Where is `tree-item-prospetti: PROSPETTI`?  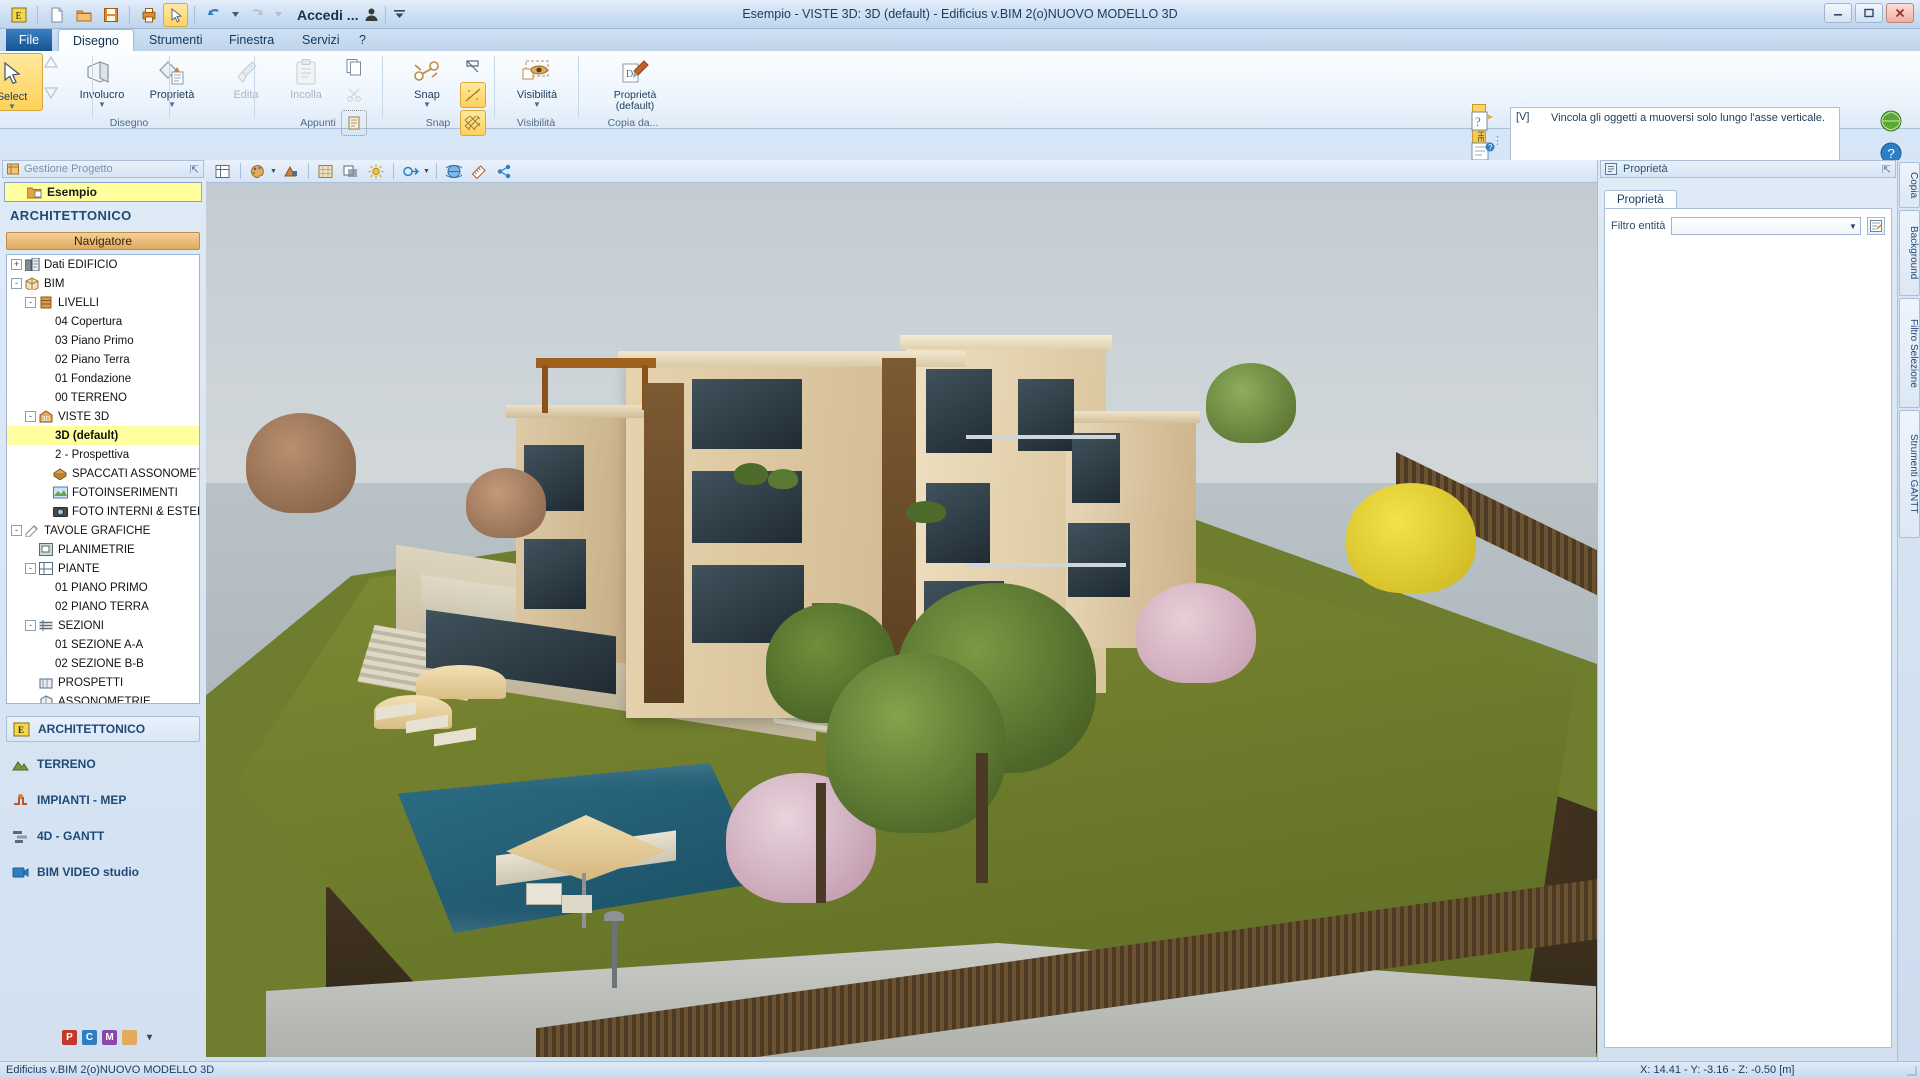
tree-item-prospetti: PROSPETTI is located at coordinates (103, 682).